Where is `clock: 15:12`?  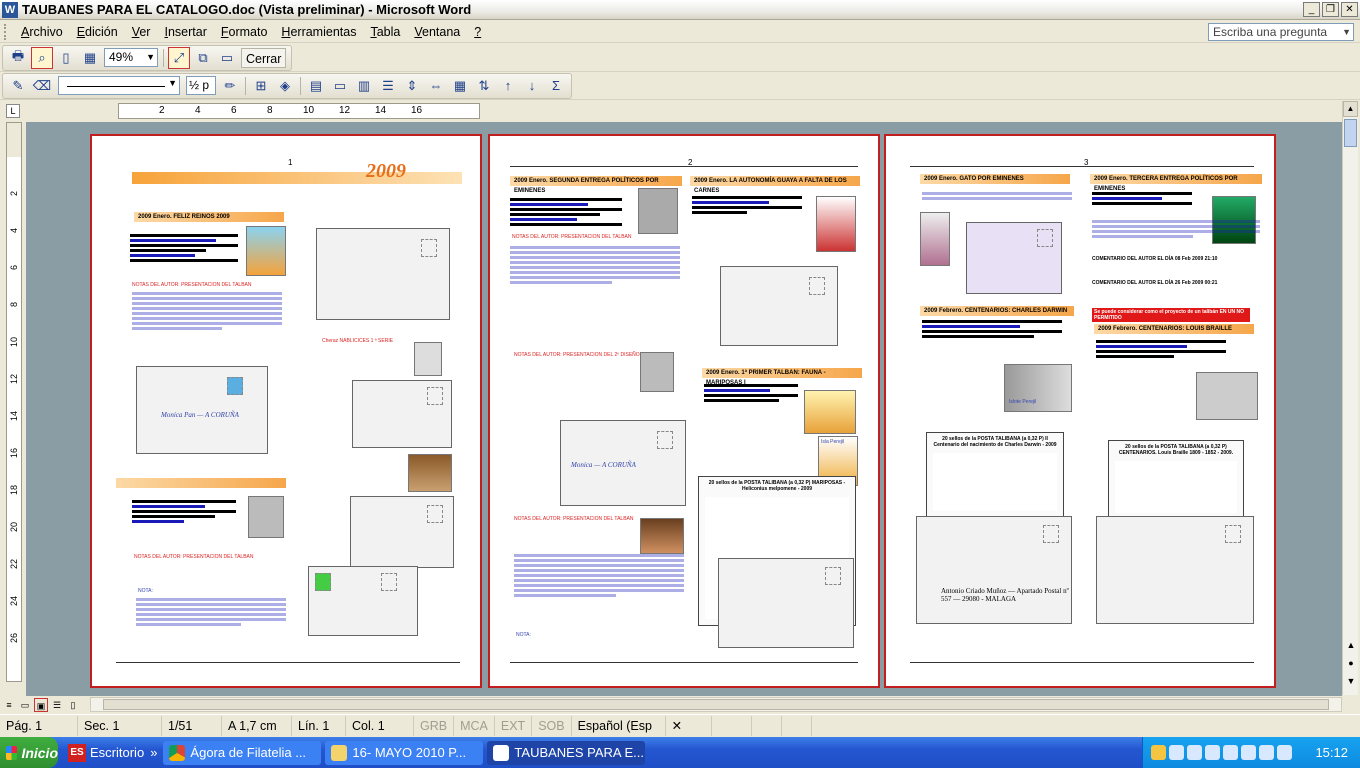 clock: 15:12 is located at coordinates (1331, 752).